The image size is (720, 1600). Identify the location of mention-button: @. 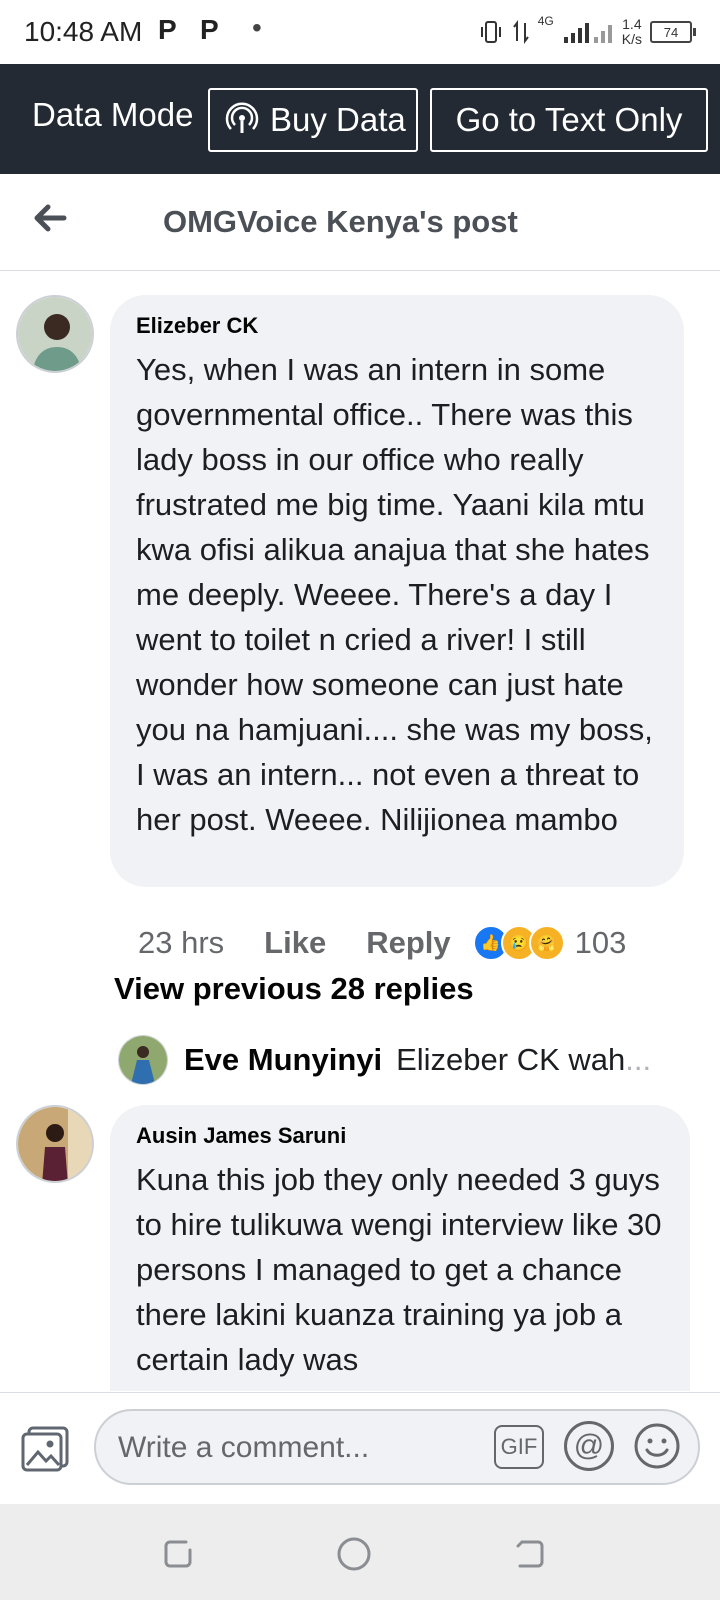
(589, 1446).